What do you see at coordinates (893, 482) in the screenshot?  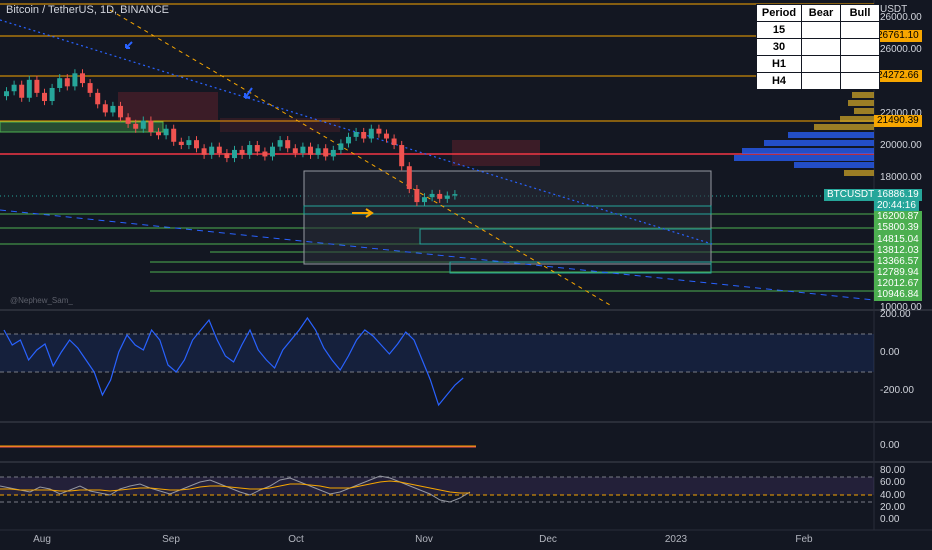 I see `osc3-tick: 60.00` at bounding box center [893, 482].